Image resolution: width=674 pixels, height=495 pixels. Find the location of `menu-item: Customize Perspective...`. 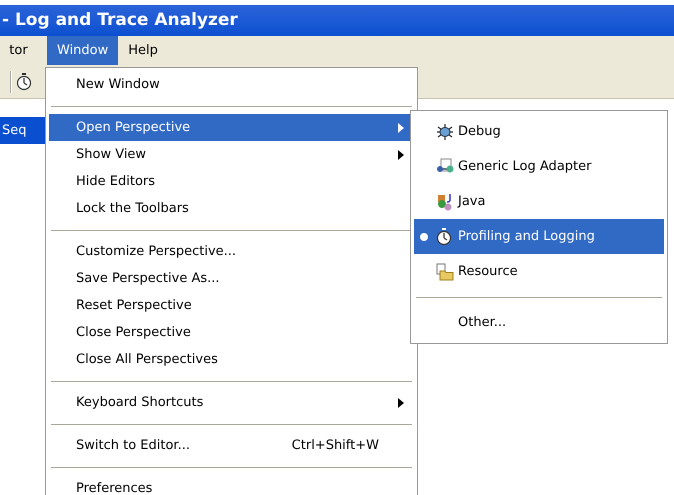

menu-item: Customize Perspective... is located at coordinates (231, 251).